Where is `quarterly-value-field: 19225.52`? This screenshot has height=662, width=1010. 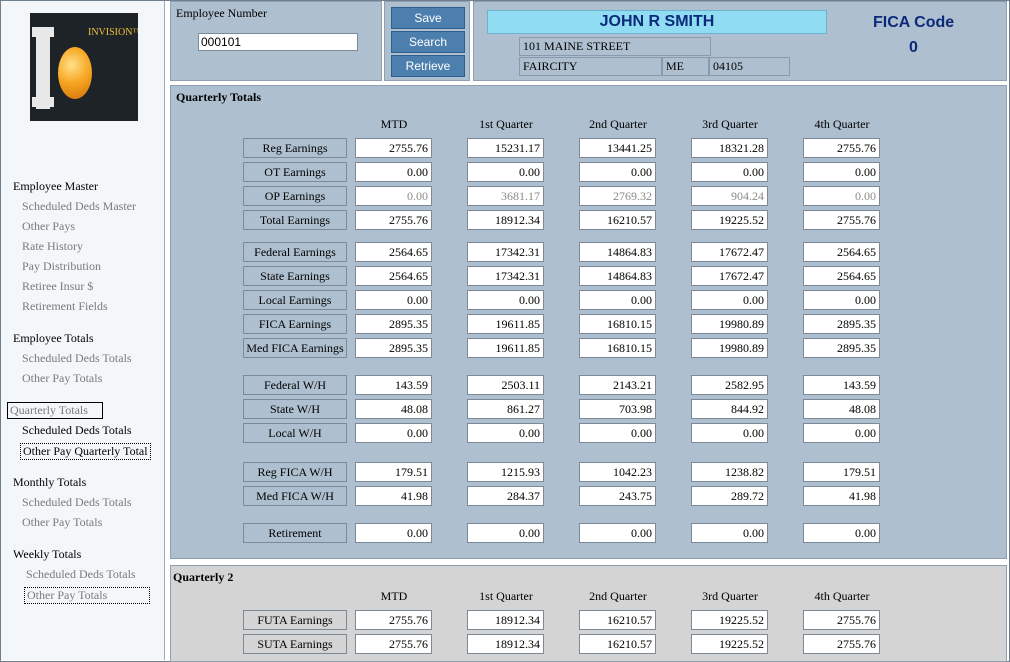 quarterly-value-field: 19225.52 is located at coordinates (729, 220).